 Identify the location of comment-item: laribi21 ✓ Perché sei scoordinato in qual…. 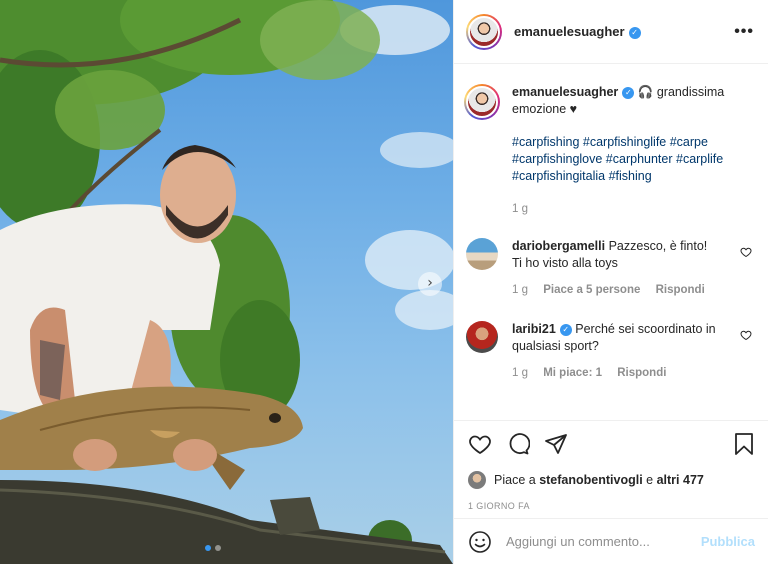
(609, 351).